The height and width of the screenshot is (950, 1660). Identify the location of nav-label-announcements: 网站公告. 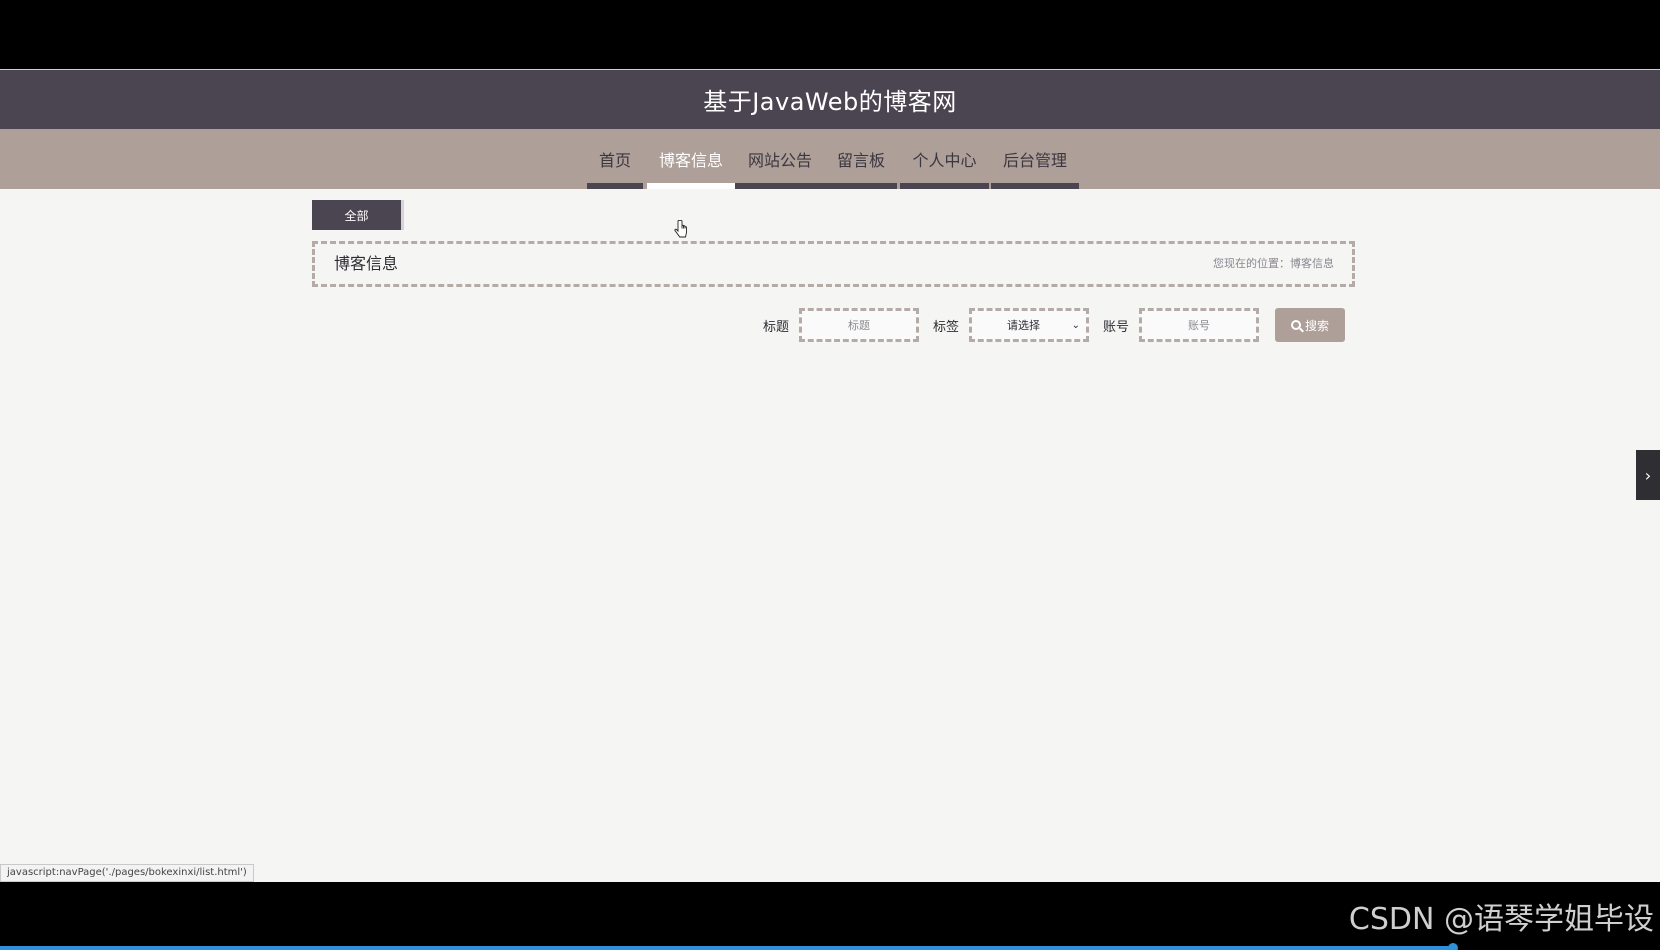
(779, 160).